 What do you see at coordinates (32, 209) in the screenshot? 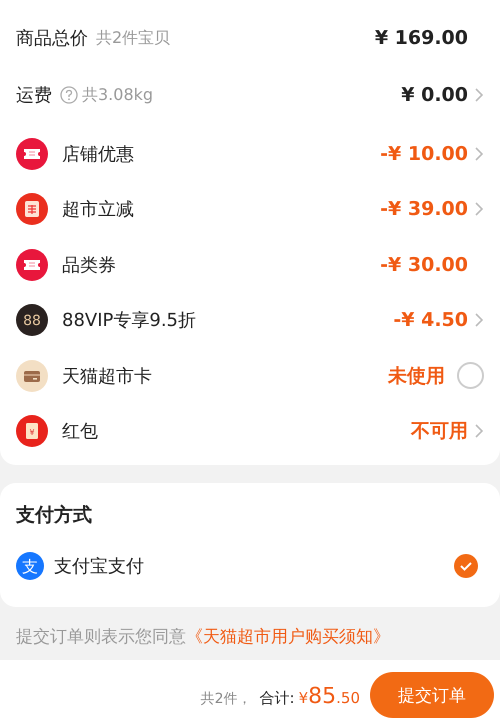
I see `coupon-icon` at bounding box center [32, 209].